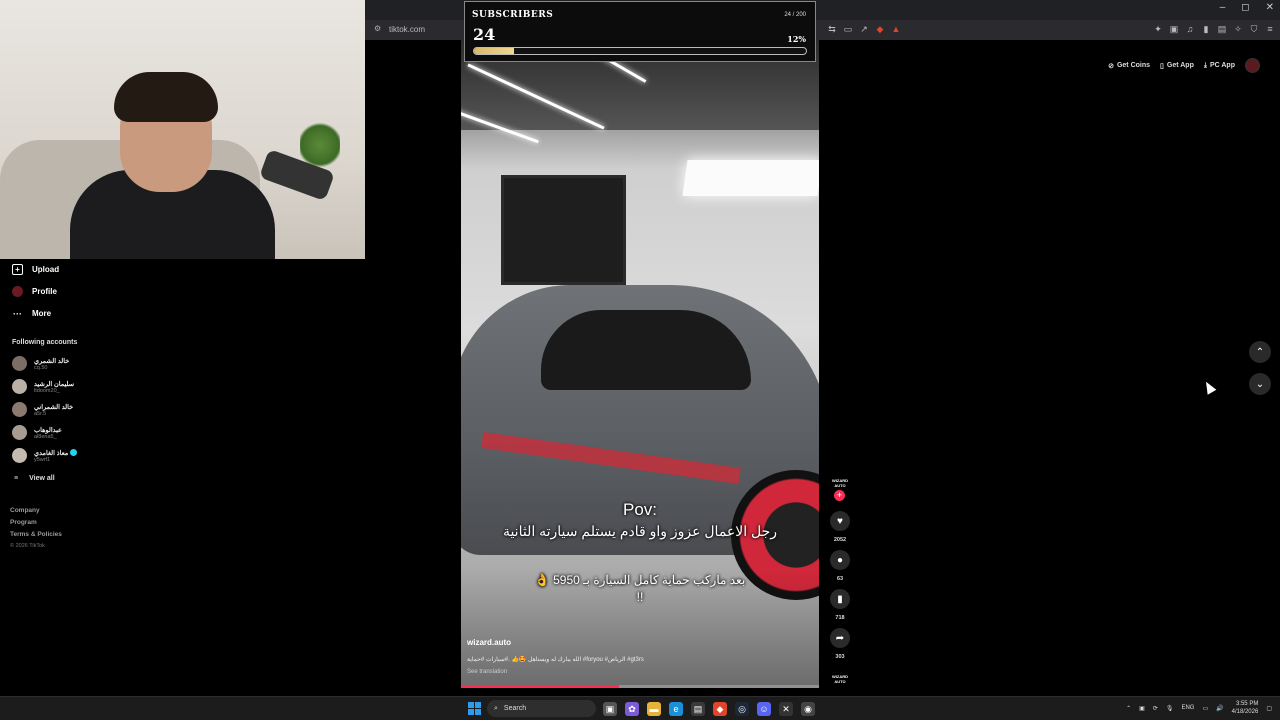 The image size is (1280, 720). I want to click on notification-icon: ▢, so click(1269, 708).